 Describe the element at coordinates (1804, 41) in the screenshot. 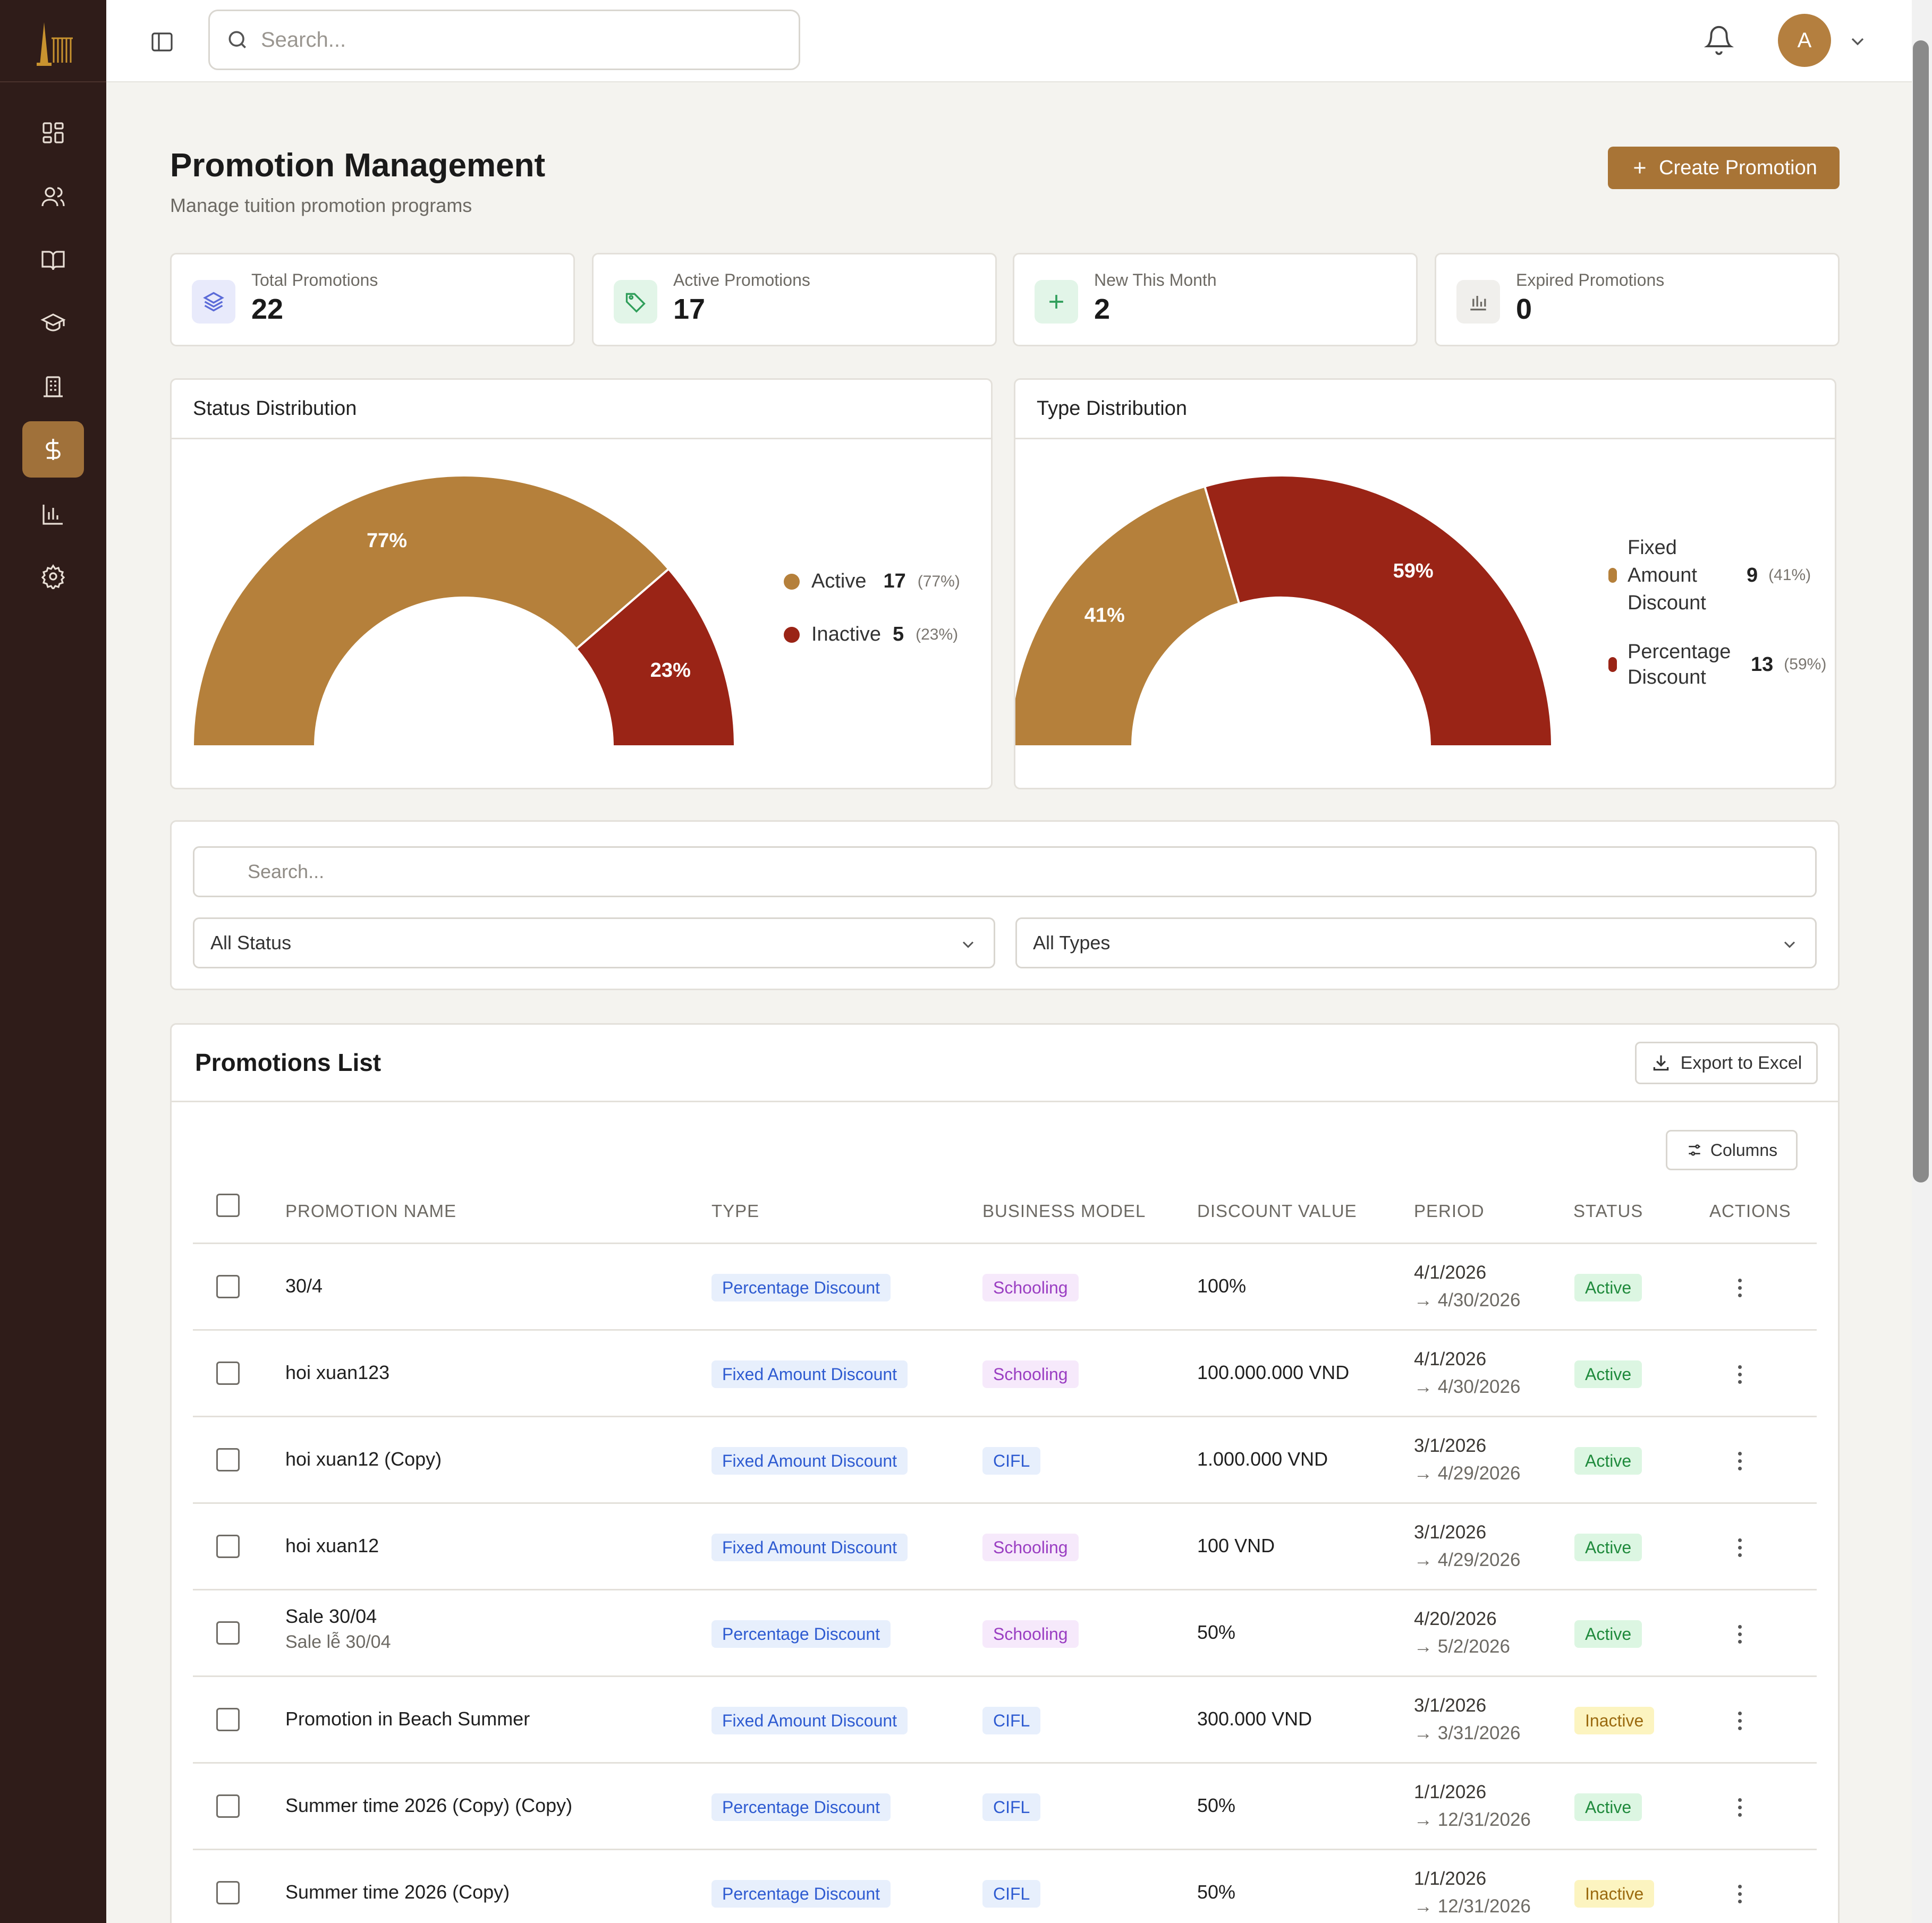

I see `avatar: A` at that location.